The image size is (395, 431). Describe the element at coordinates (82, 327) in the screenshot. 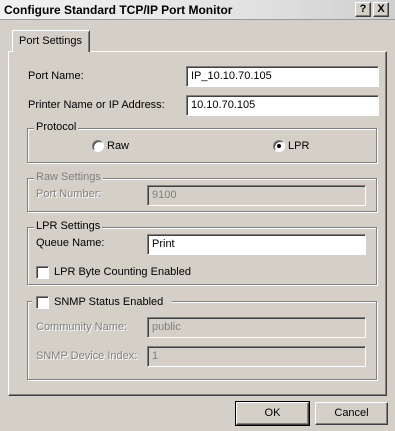

I see `community-name-label: Community Name:` at that location.